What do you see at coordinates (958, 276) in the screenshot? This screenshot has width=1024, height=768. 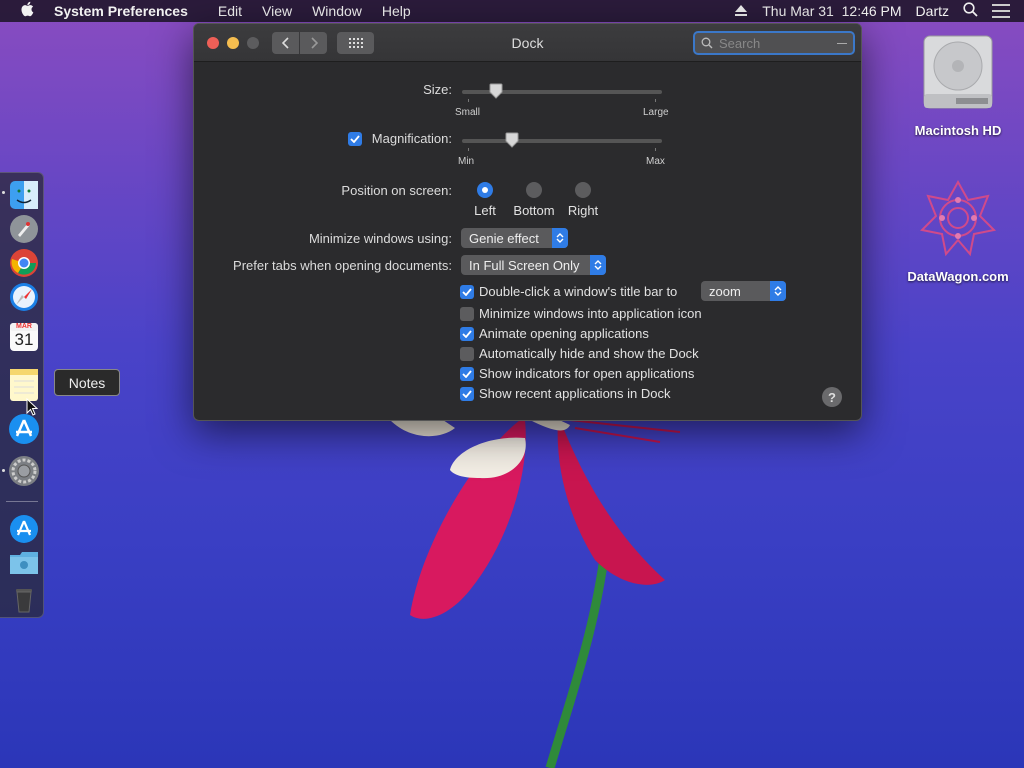 I see `desktop-icon-label: DataWagon.com` at bounding box center [958, 276].